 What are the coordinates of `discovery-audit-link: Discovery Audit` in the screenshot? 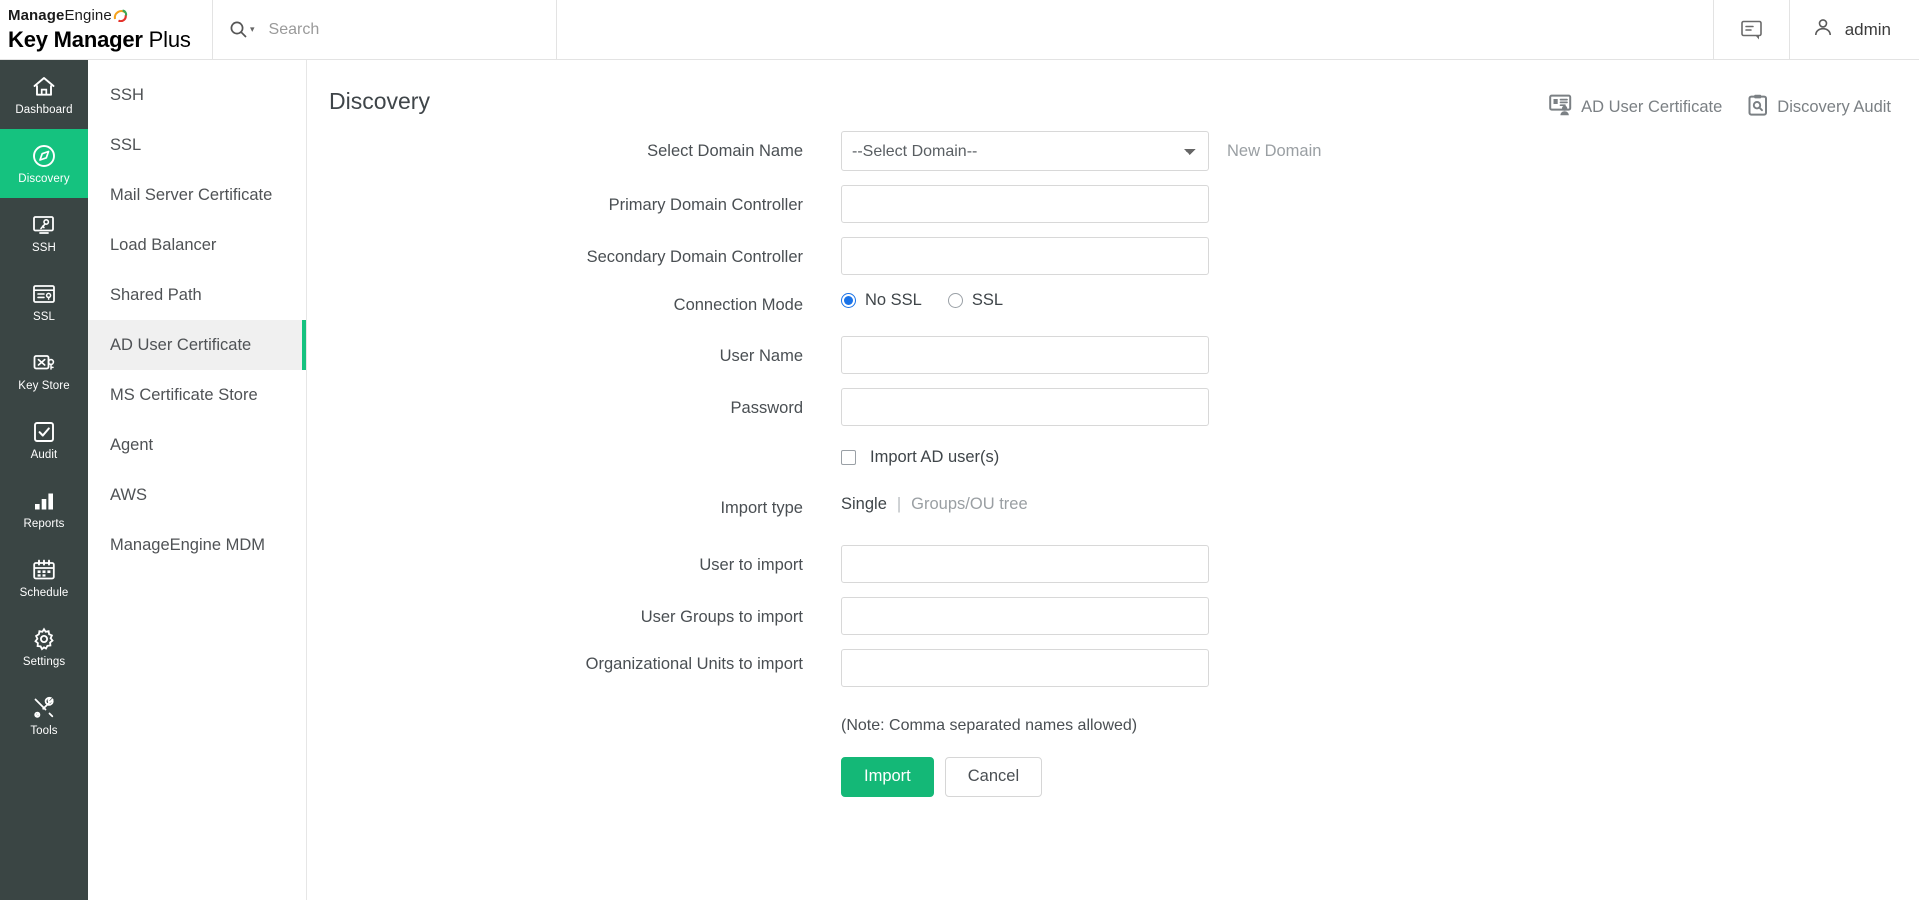 It's located at (1819, 107).